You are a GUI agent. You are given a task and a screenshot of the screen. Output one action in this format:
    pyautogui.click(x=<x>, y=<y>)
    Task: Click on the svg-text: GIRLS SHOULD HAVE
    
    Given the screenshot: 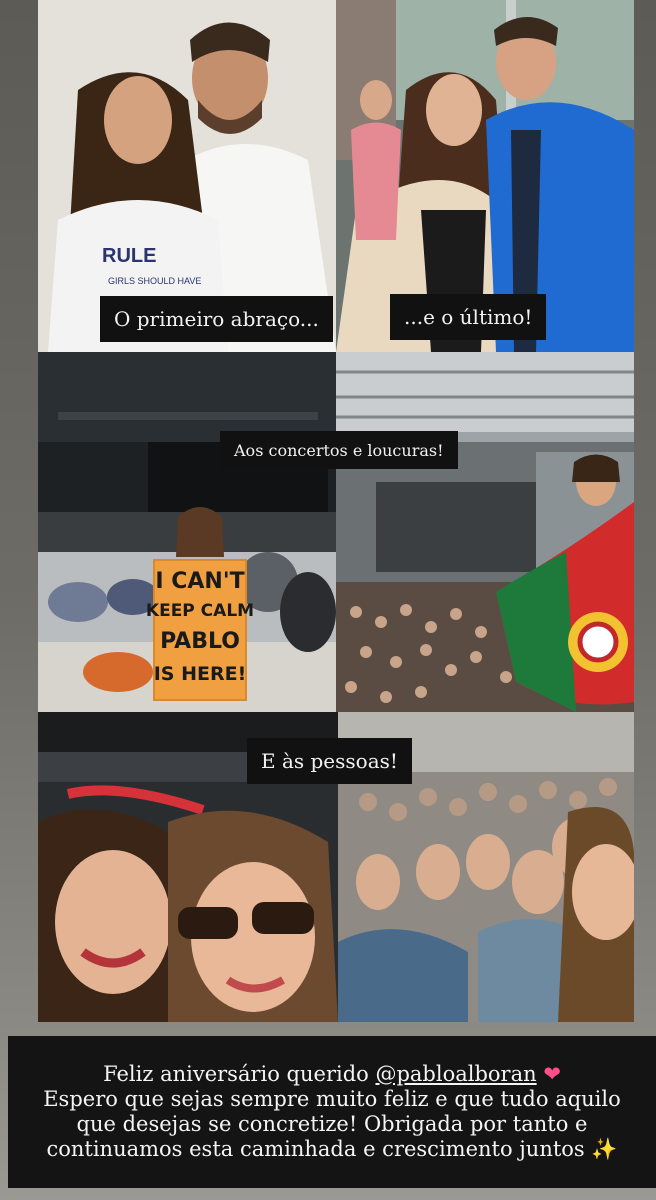 What is the action you would take?
    pyautogui.click(x=154, y=281)
    